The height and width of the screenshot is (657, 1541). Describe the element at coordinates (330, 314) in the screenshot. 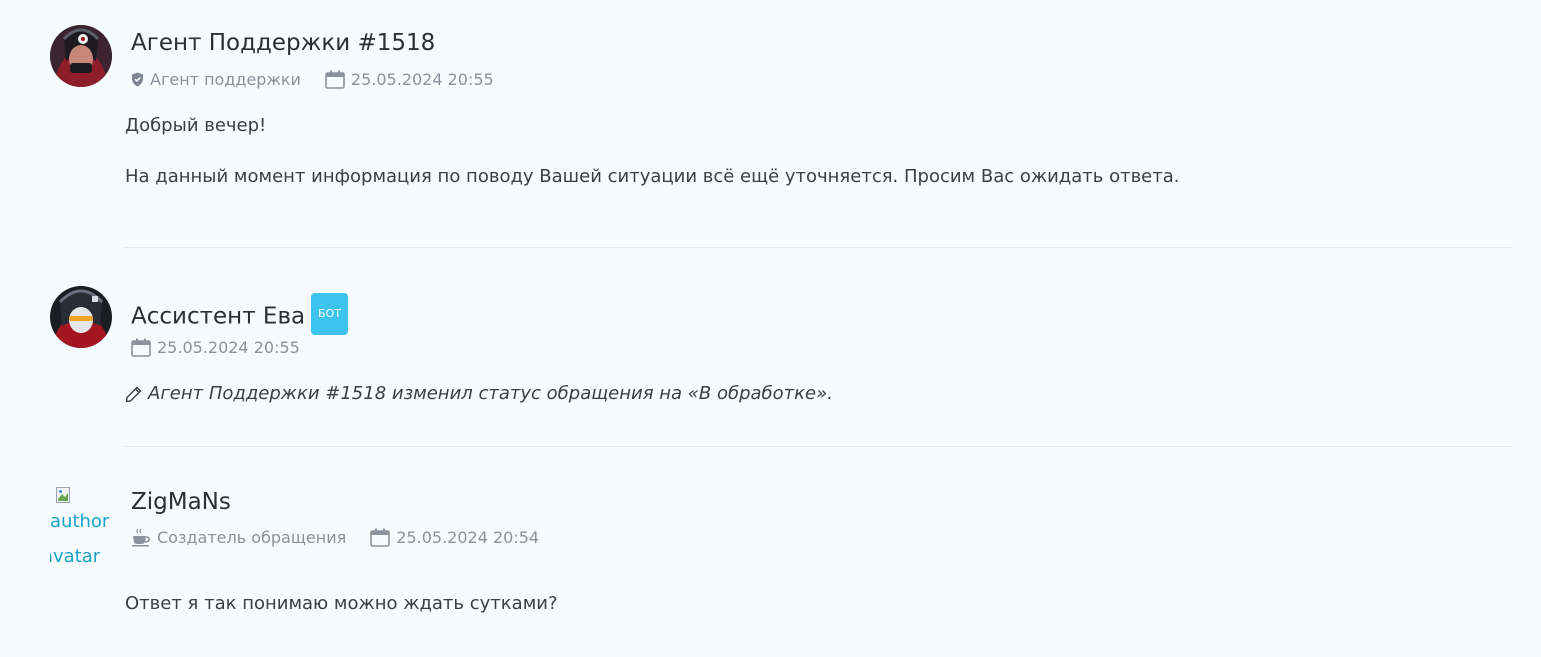

I see `bot-badge: БОТ` at that location.